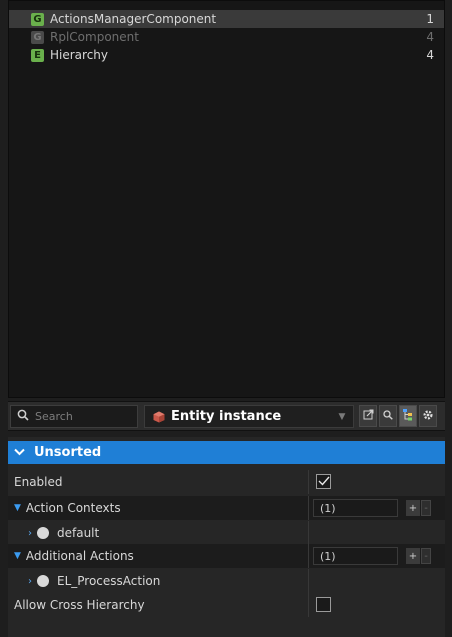 The width and height of the screenshot is (452, 637). Describe the element at coordinates (226, 556) in the screenshot. I see `property-row-additional-actions: ▼ Additional Actions (1) + -` at that location.